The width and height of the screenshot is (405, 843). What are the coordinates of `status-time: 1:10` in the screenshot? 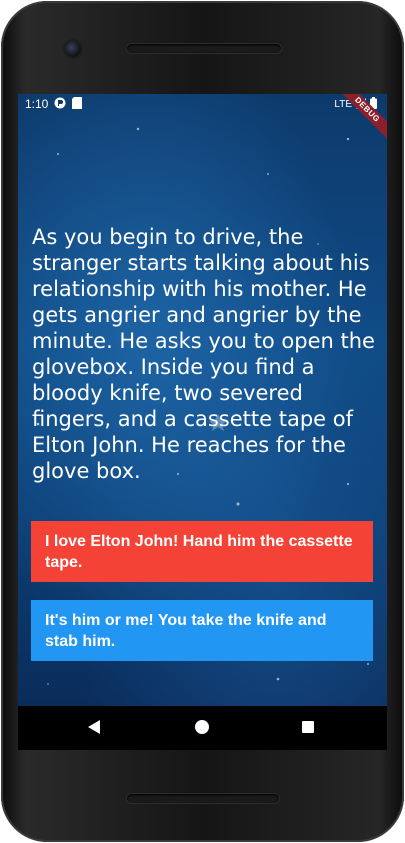 It's located at (37, 104).